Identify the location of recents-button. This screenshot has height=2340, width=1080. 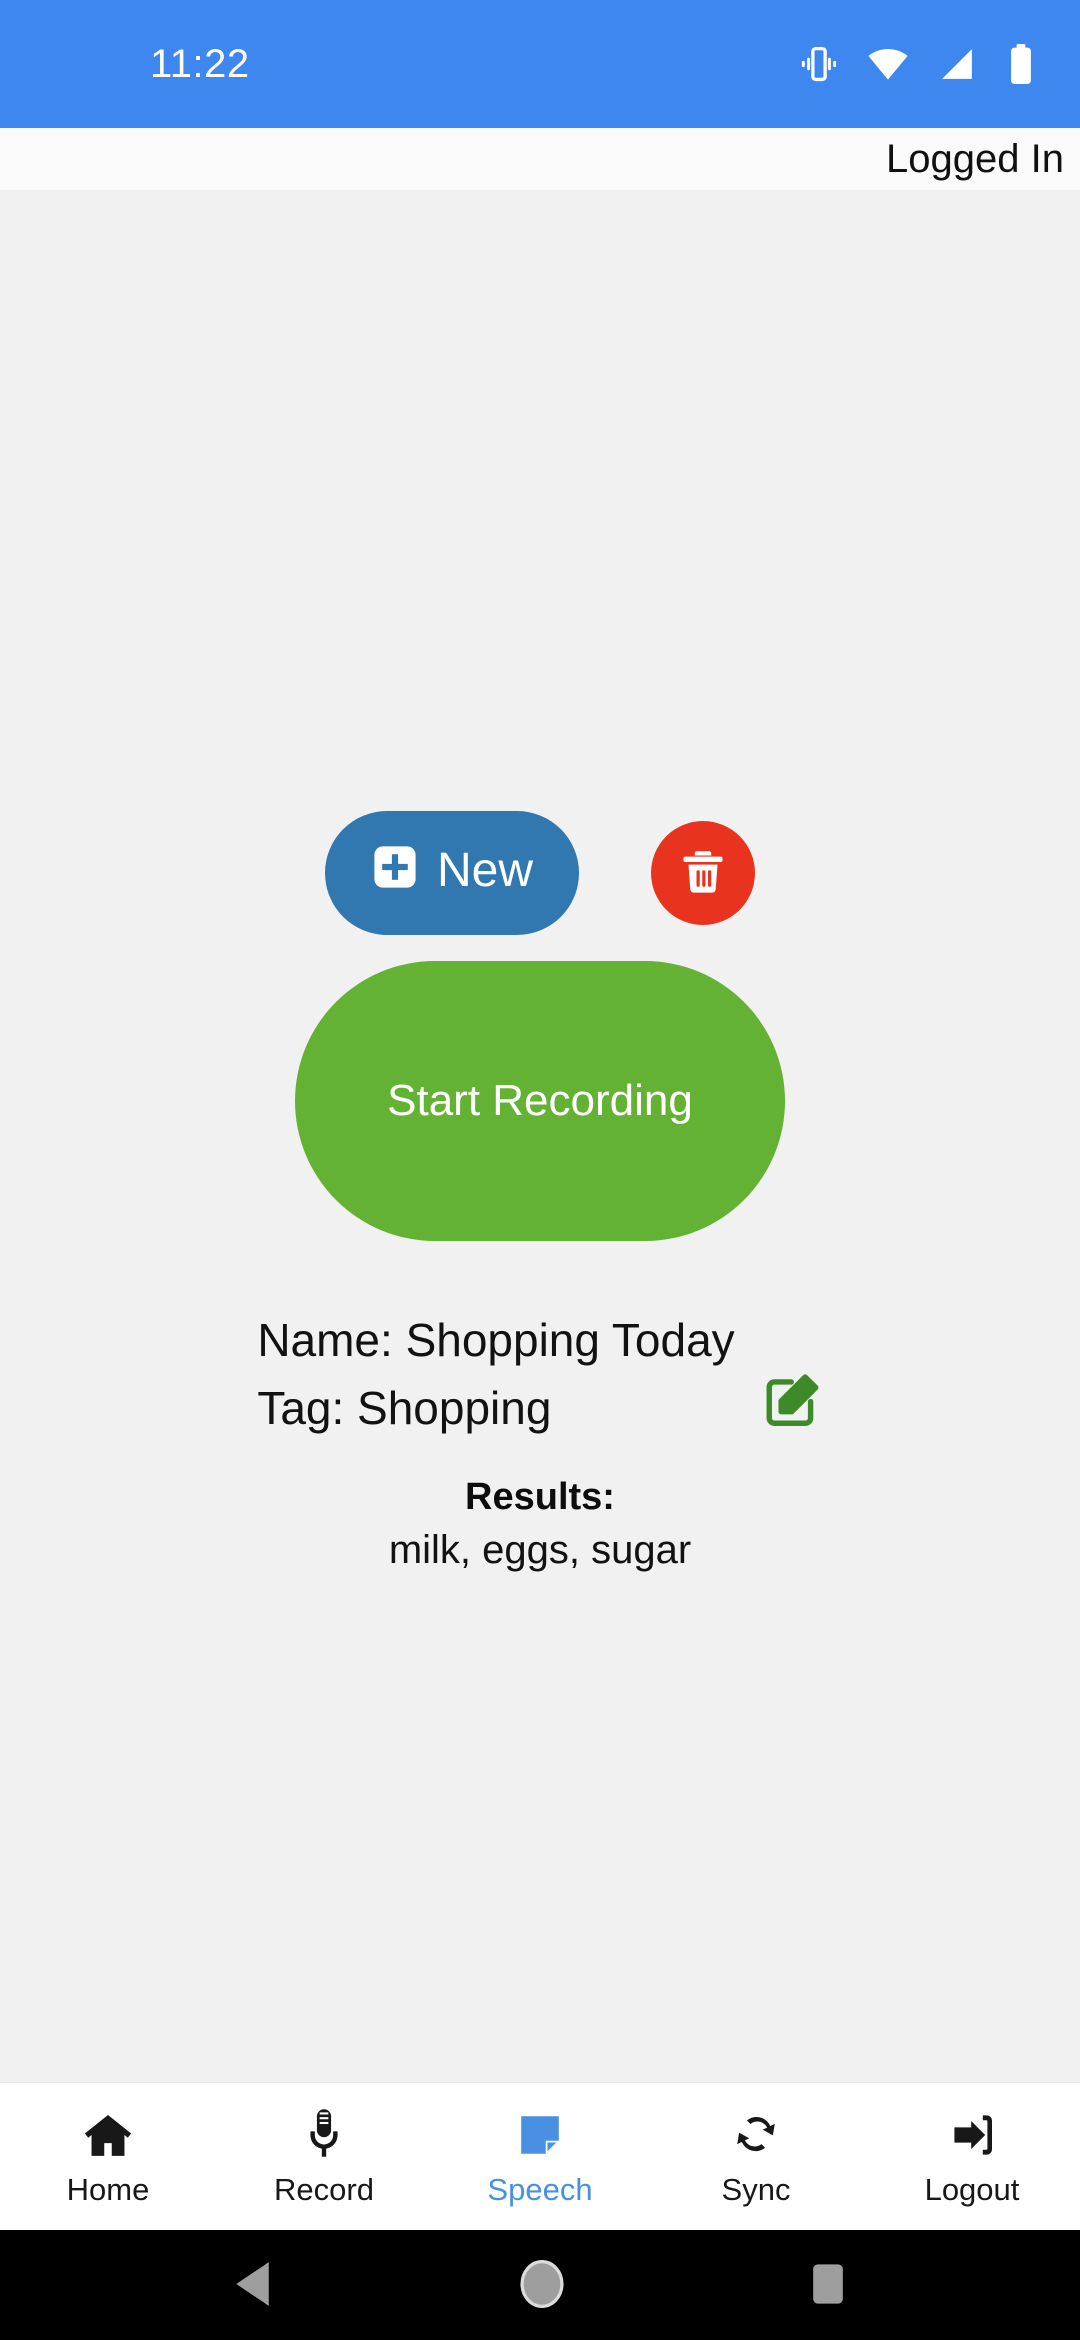
(828, 2285).